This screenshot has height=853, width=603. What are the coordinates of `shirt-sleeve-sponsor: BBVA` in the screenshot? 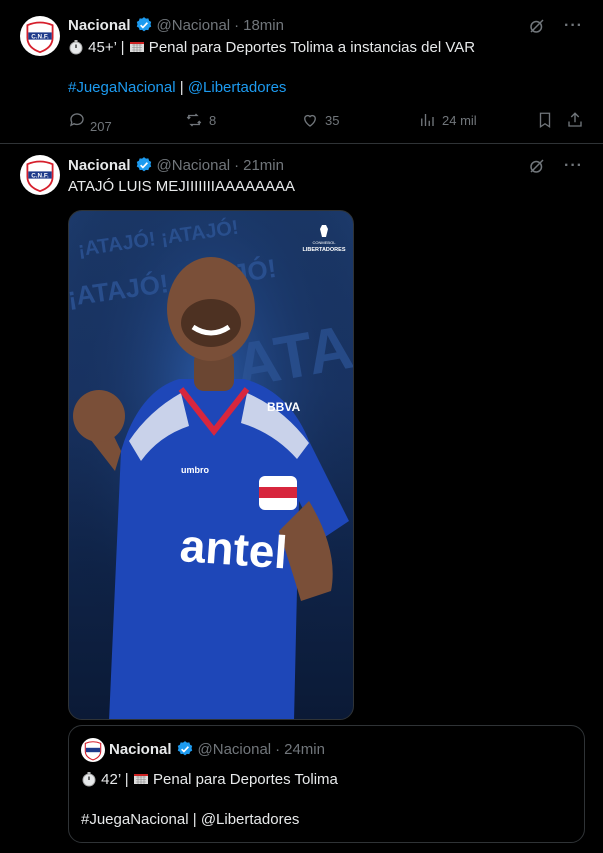 It's located at (283, 407).